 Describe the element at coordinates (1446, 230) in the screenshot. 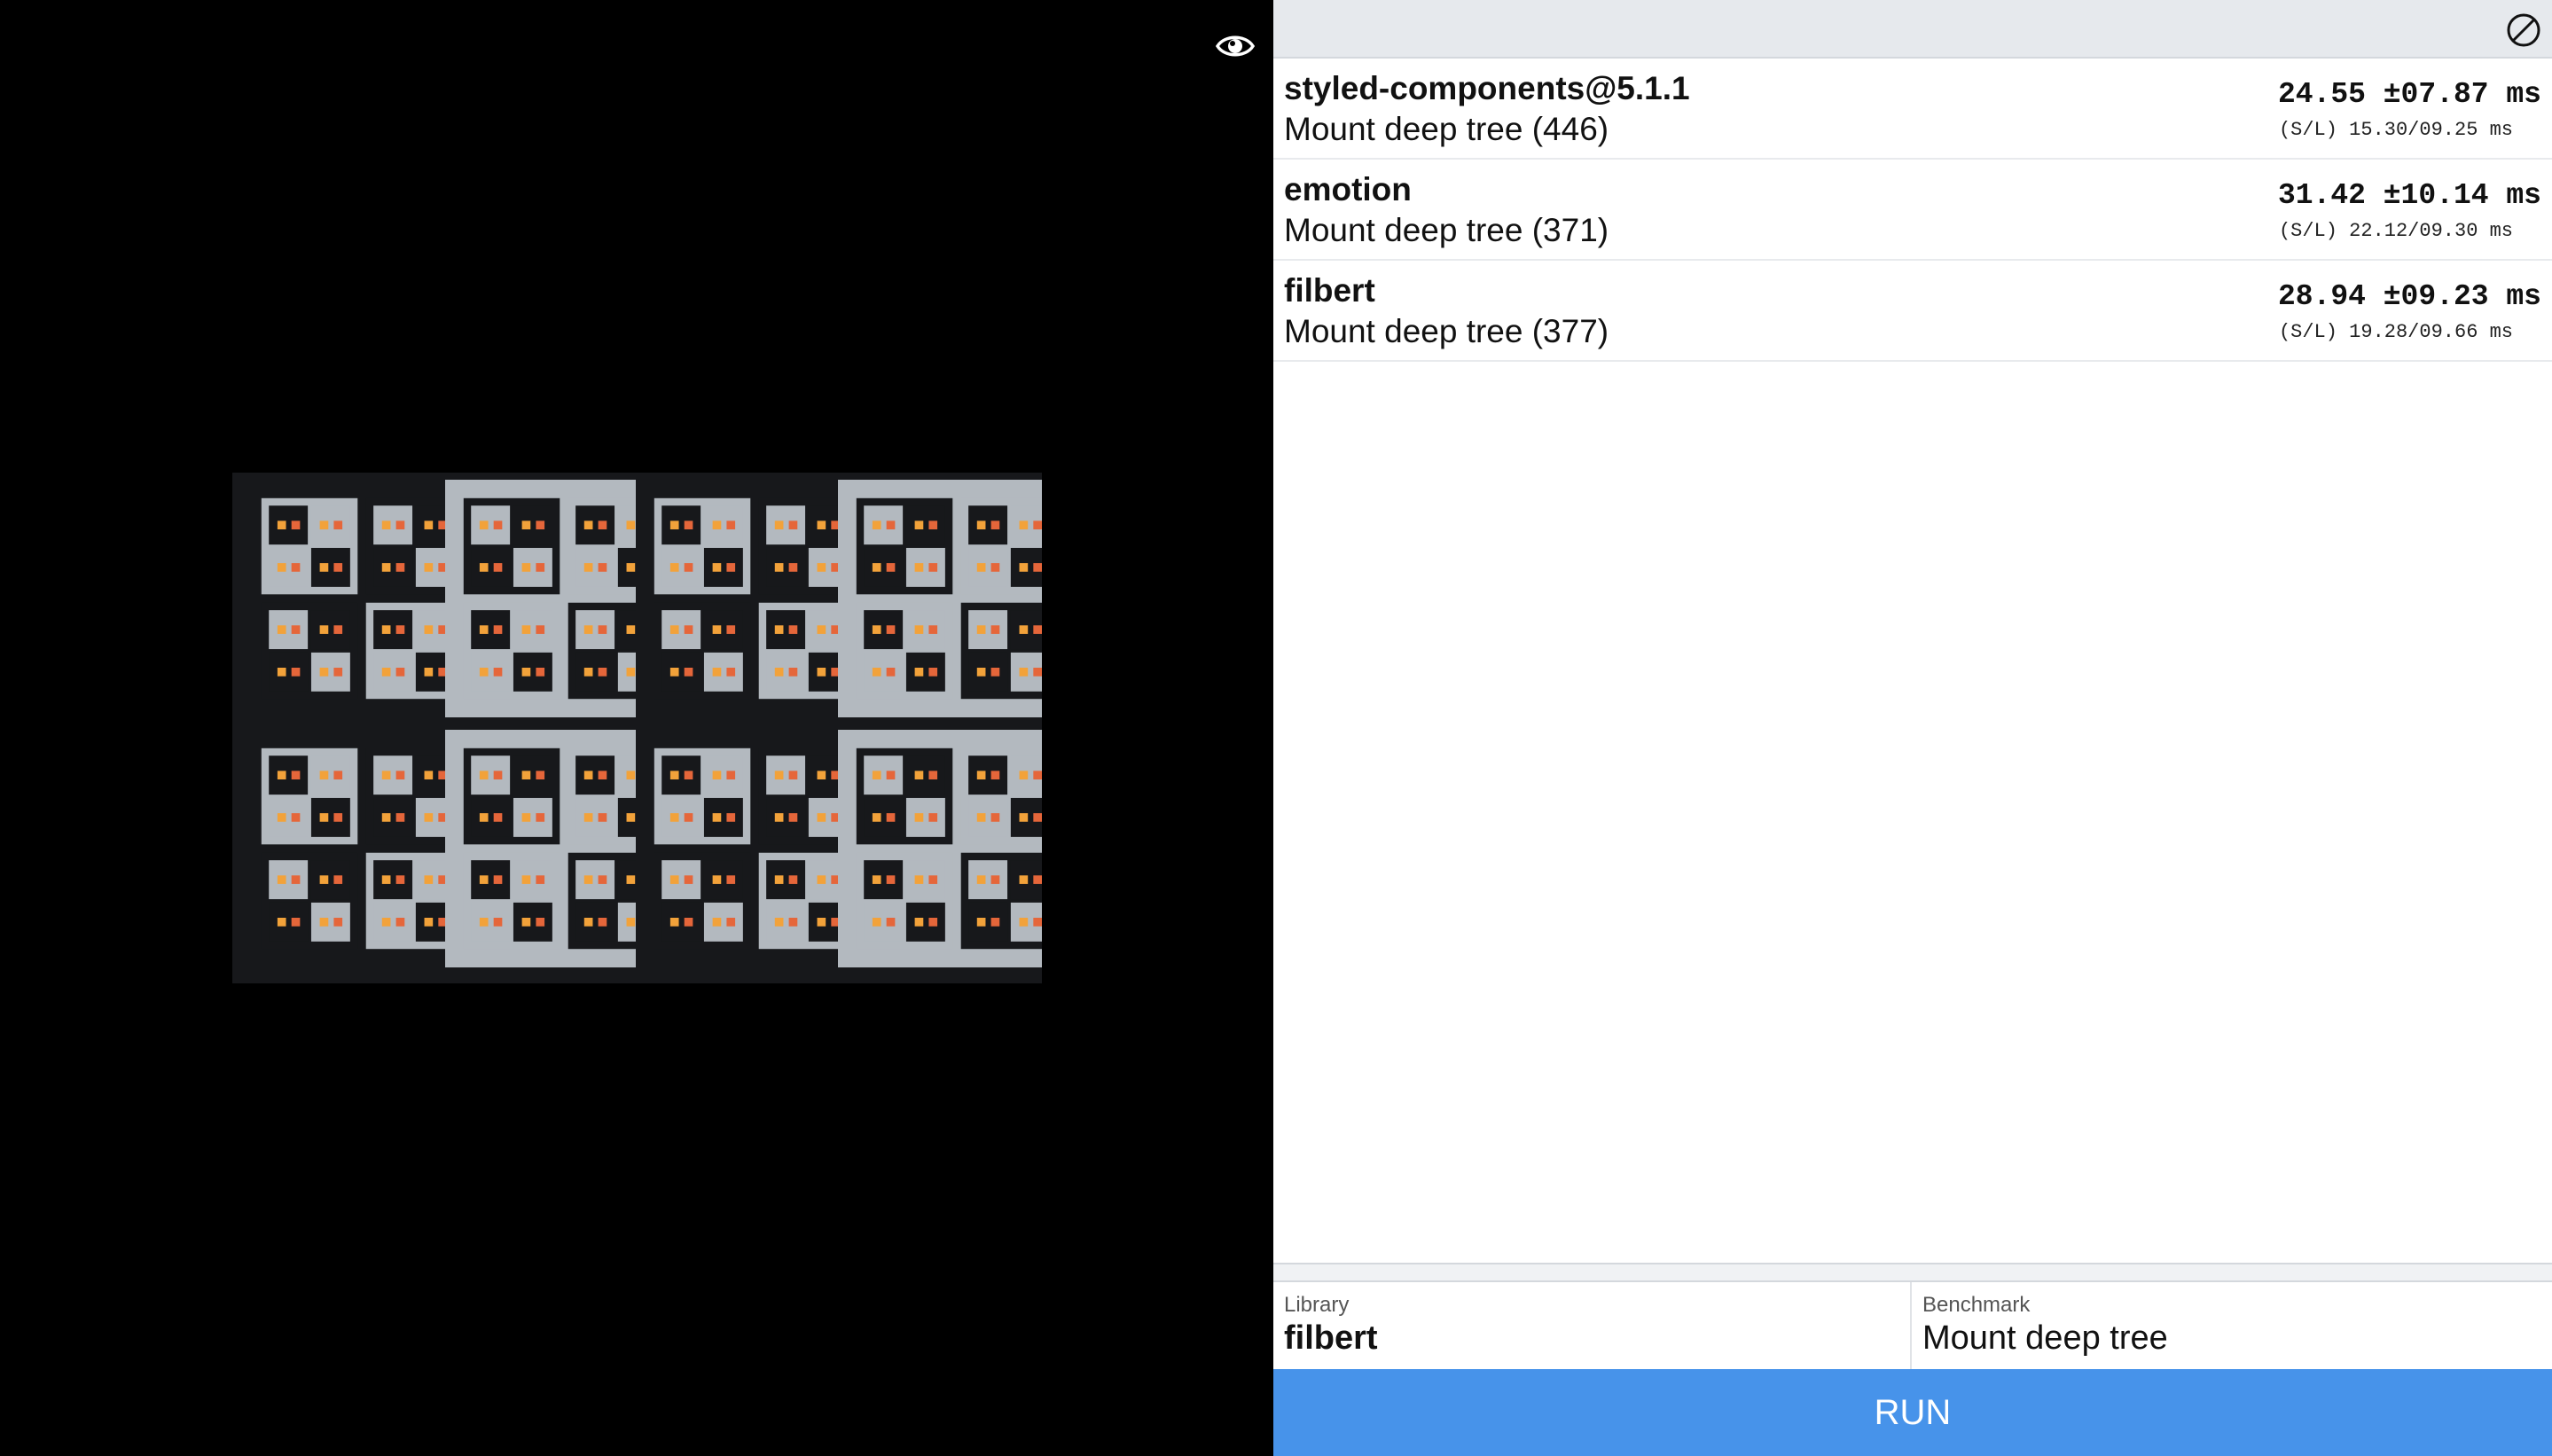

I see `result-benchmark: Mount deep tree (371)` at that location.